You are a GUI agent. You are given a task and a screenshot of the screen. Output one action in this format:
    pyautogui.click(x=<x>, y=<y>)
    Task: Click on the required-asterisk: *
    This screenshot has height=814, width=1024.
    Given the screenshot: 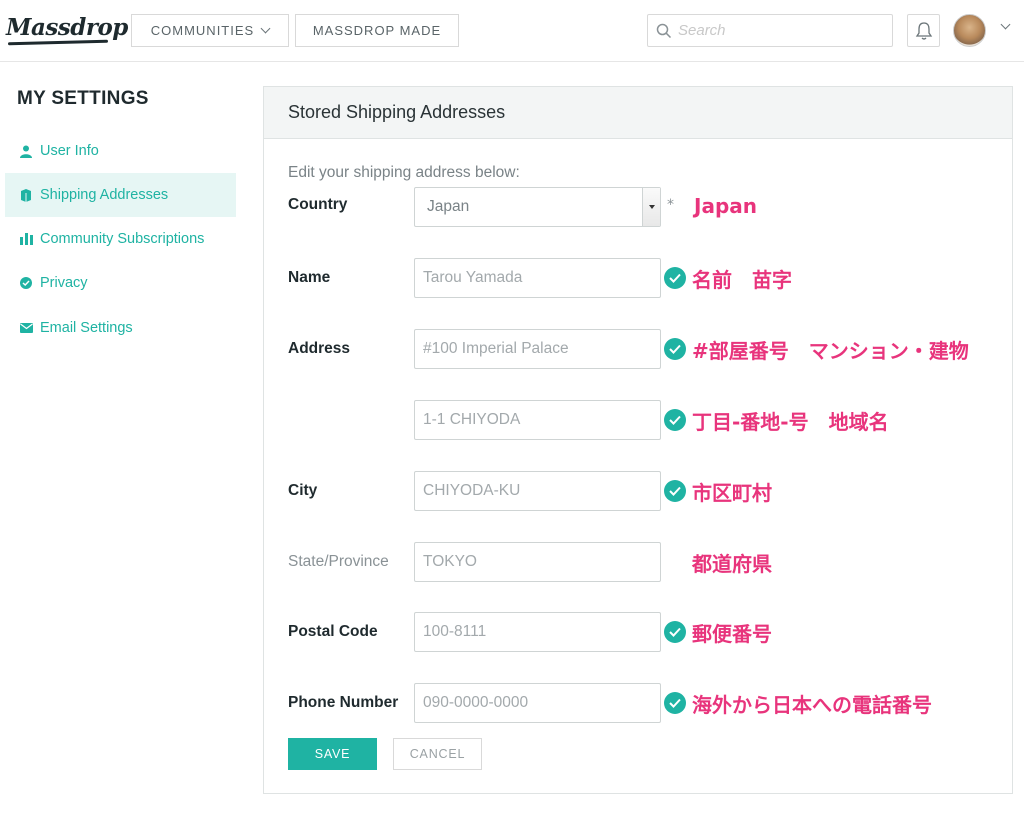 What is the action you would take?
    pyautogui.click(x=670, y=205)
    